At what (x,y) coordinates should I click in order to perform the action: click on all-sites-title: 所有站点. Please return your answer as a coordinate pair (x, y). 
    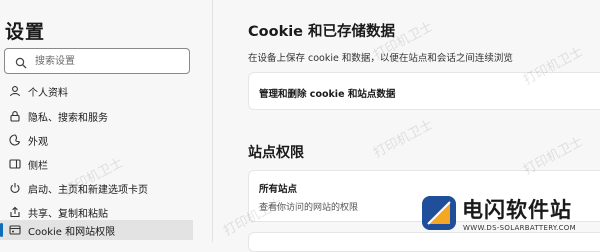
    Looking at the image, I should click on (278, 189).